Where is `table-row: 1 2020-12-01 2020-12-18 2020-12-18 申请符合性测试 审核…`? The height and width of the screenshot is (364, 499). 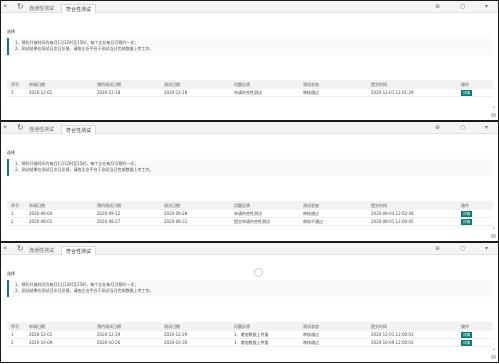
table-row: 1 2020-12-01 2020-12-18 2020-12-18 申请符合性测试 审核… is located at coordinates (250, 93).